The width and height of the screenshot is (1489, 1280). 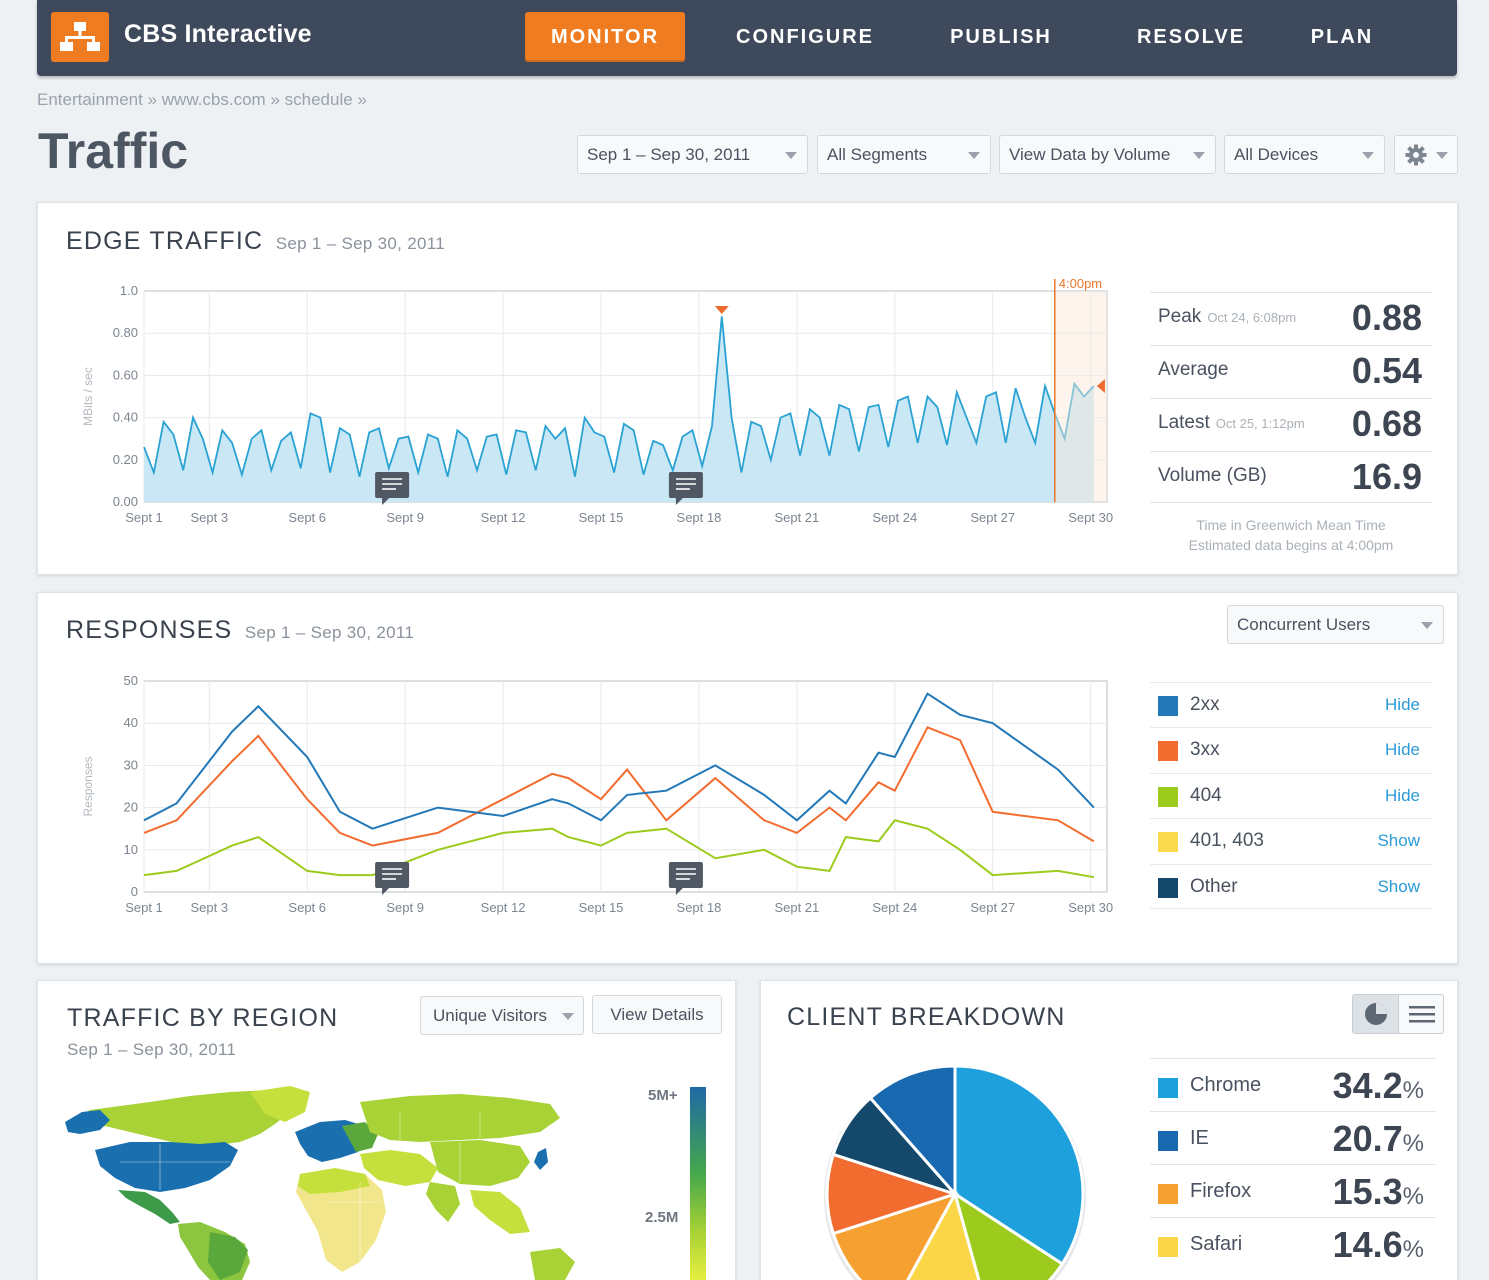 I want to click on responses-y-axis-label: Responses, so click(x=88, y=786).